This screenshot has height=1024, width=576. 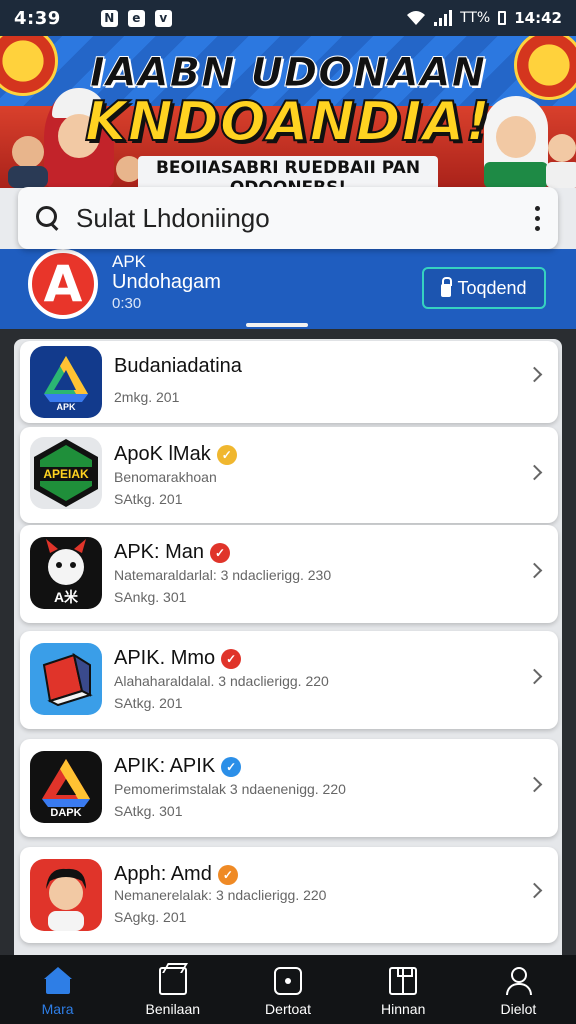 I want to click on app-icon-label: APEIAK, so click(x=66, y=474).